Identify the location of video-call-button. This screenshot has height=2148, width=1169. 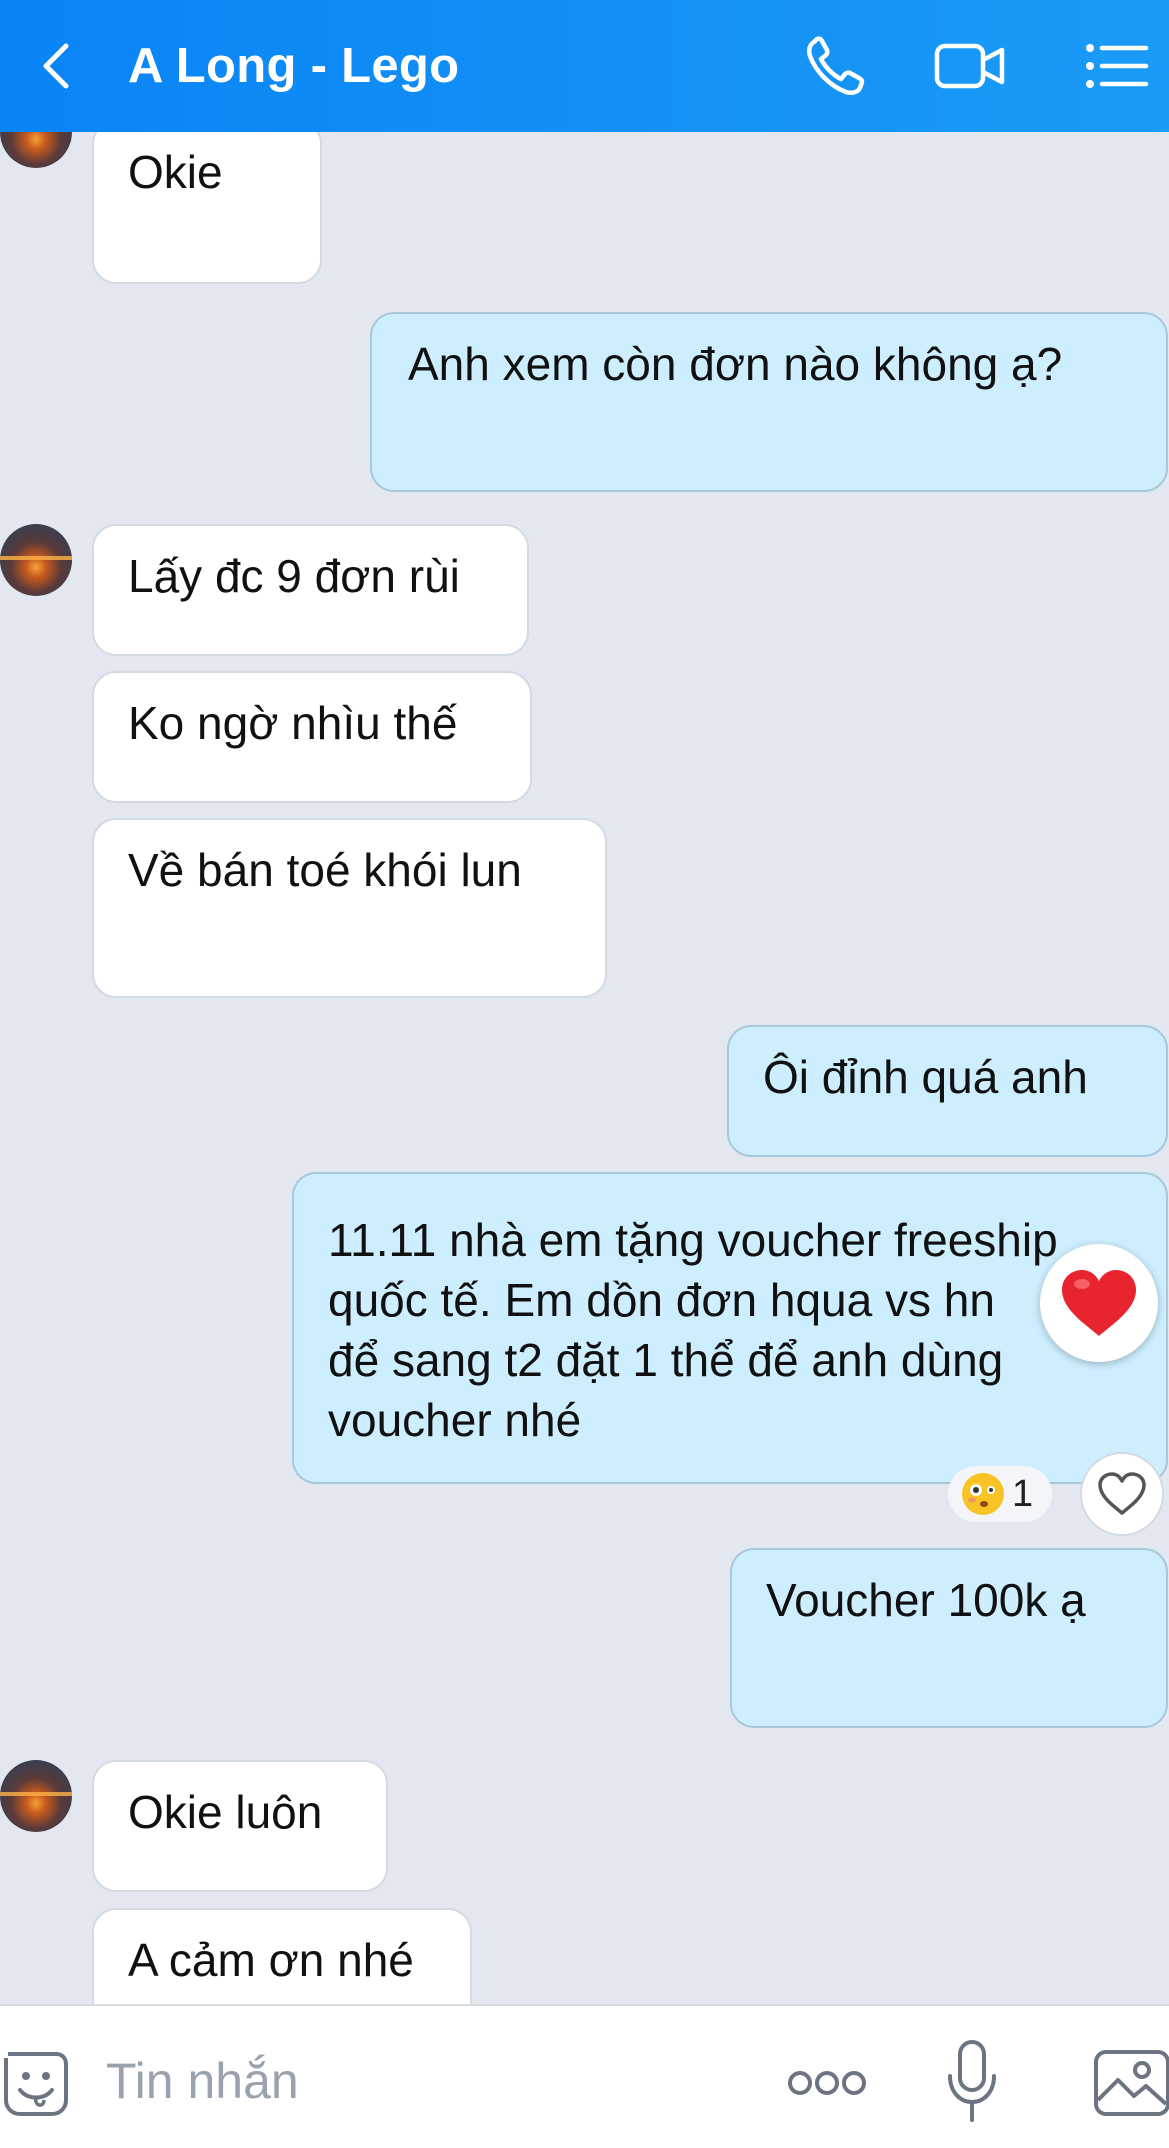
(970, 66).